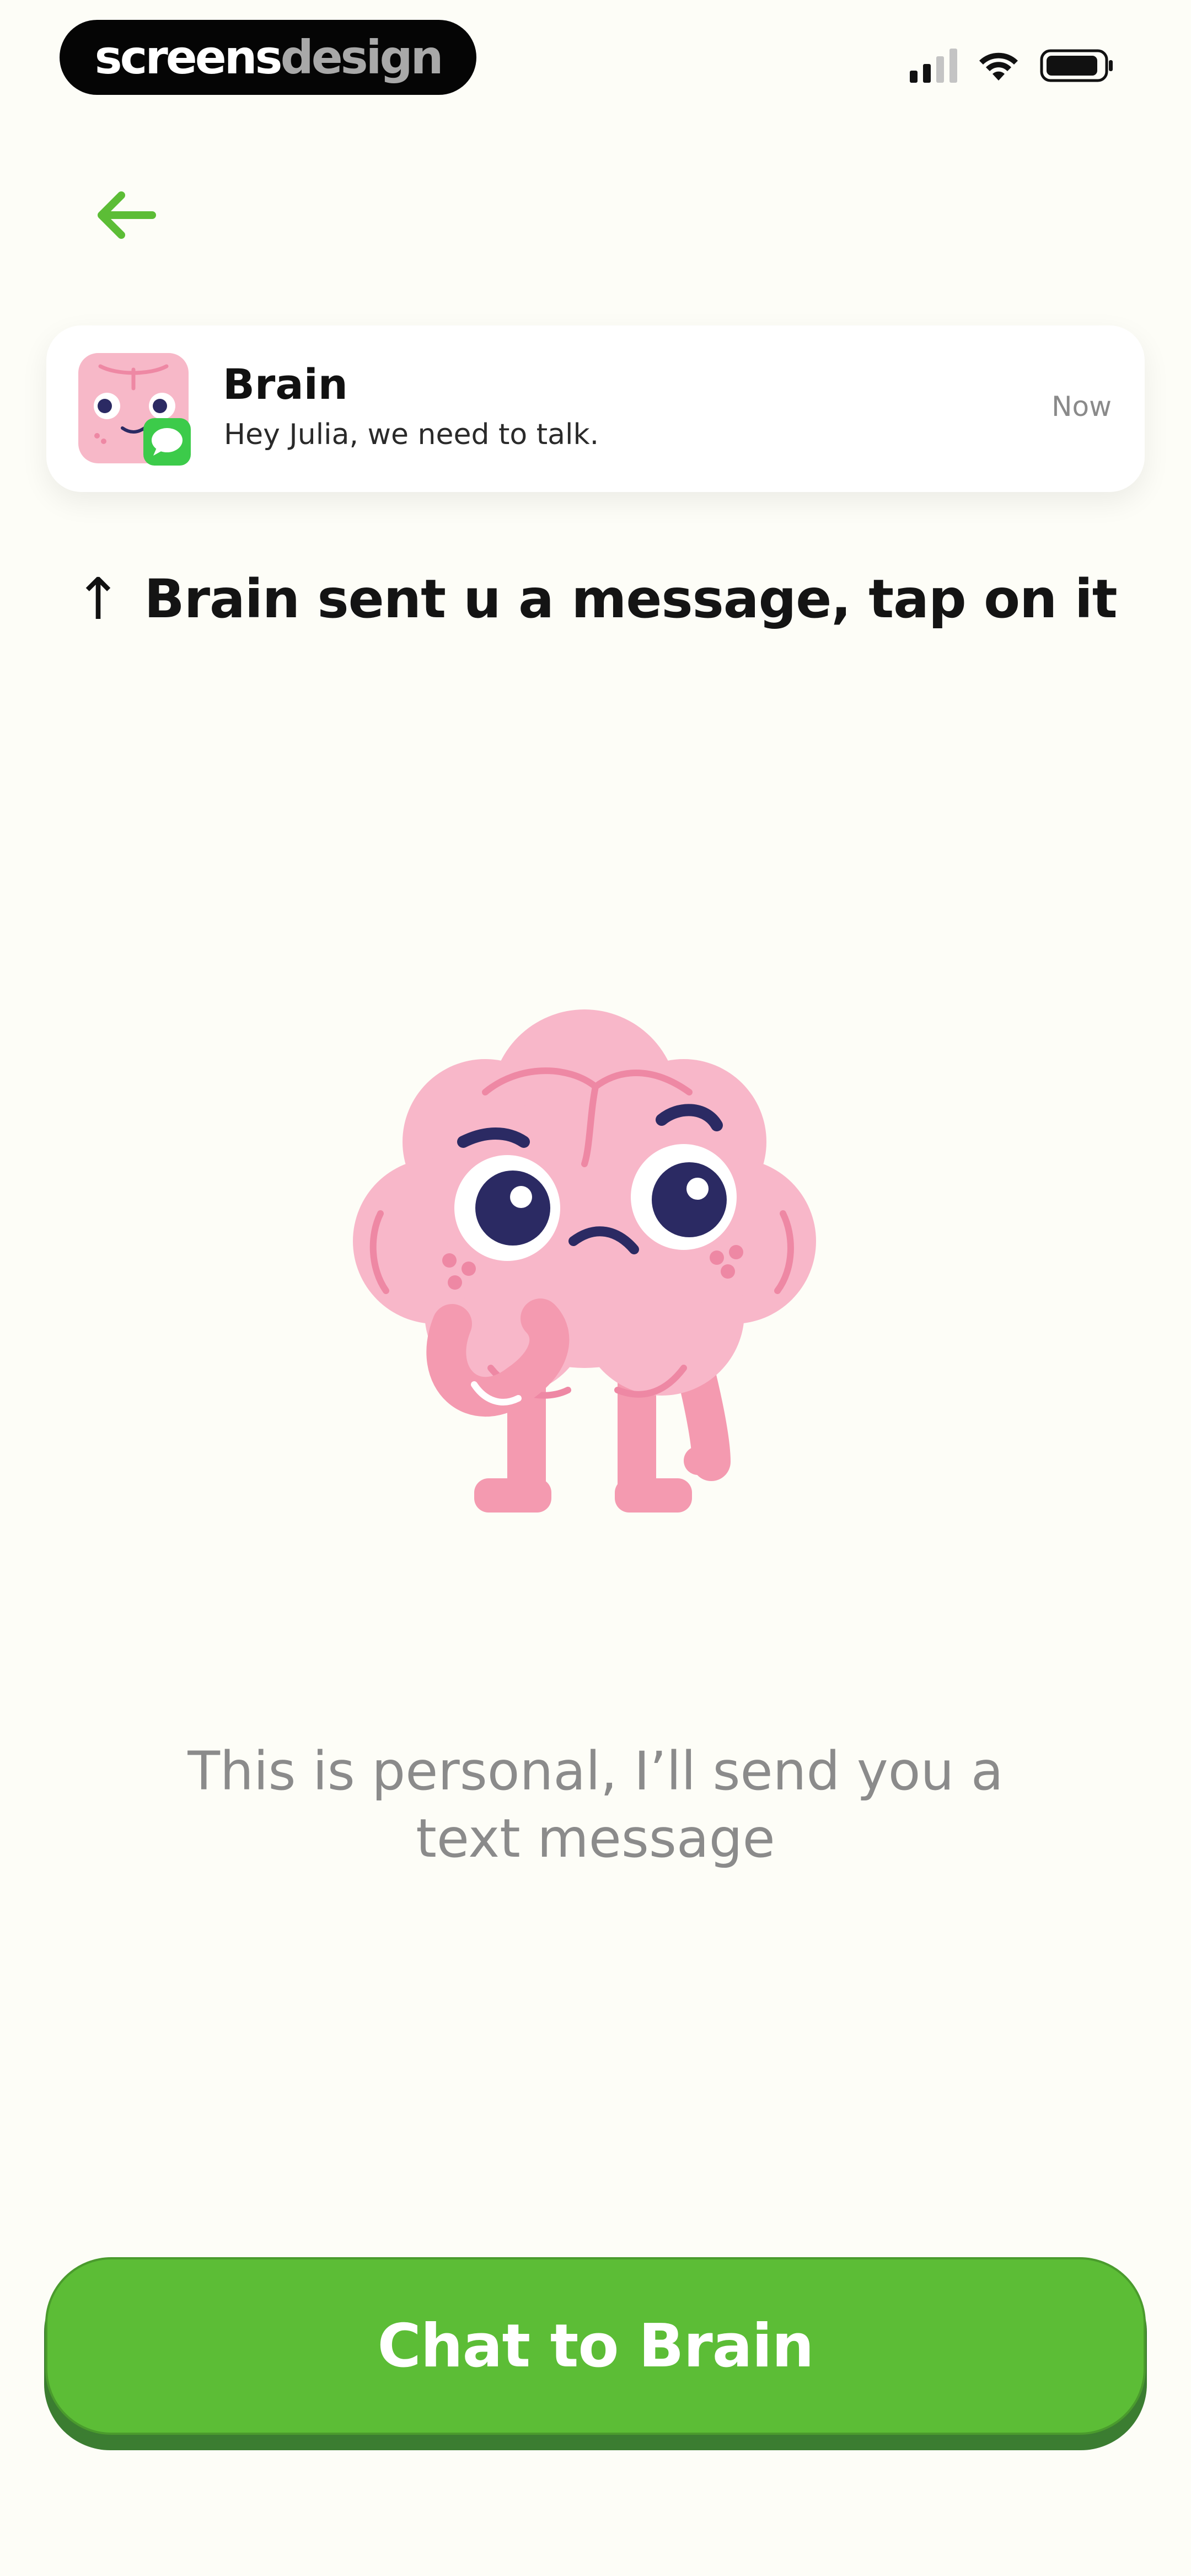  I want to click on status-bar-icons, so click(1012, 66).